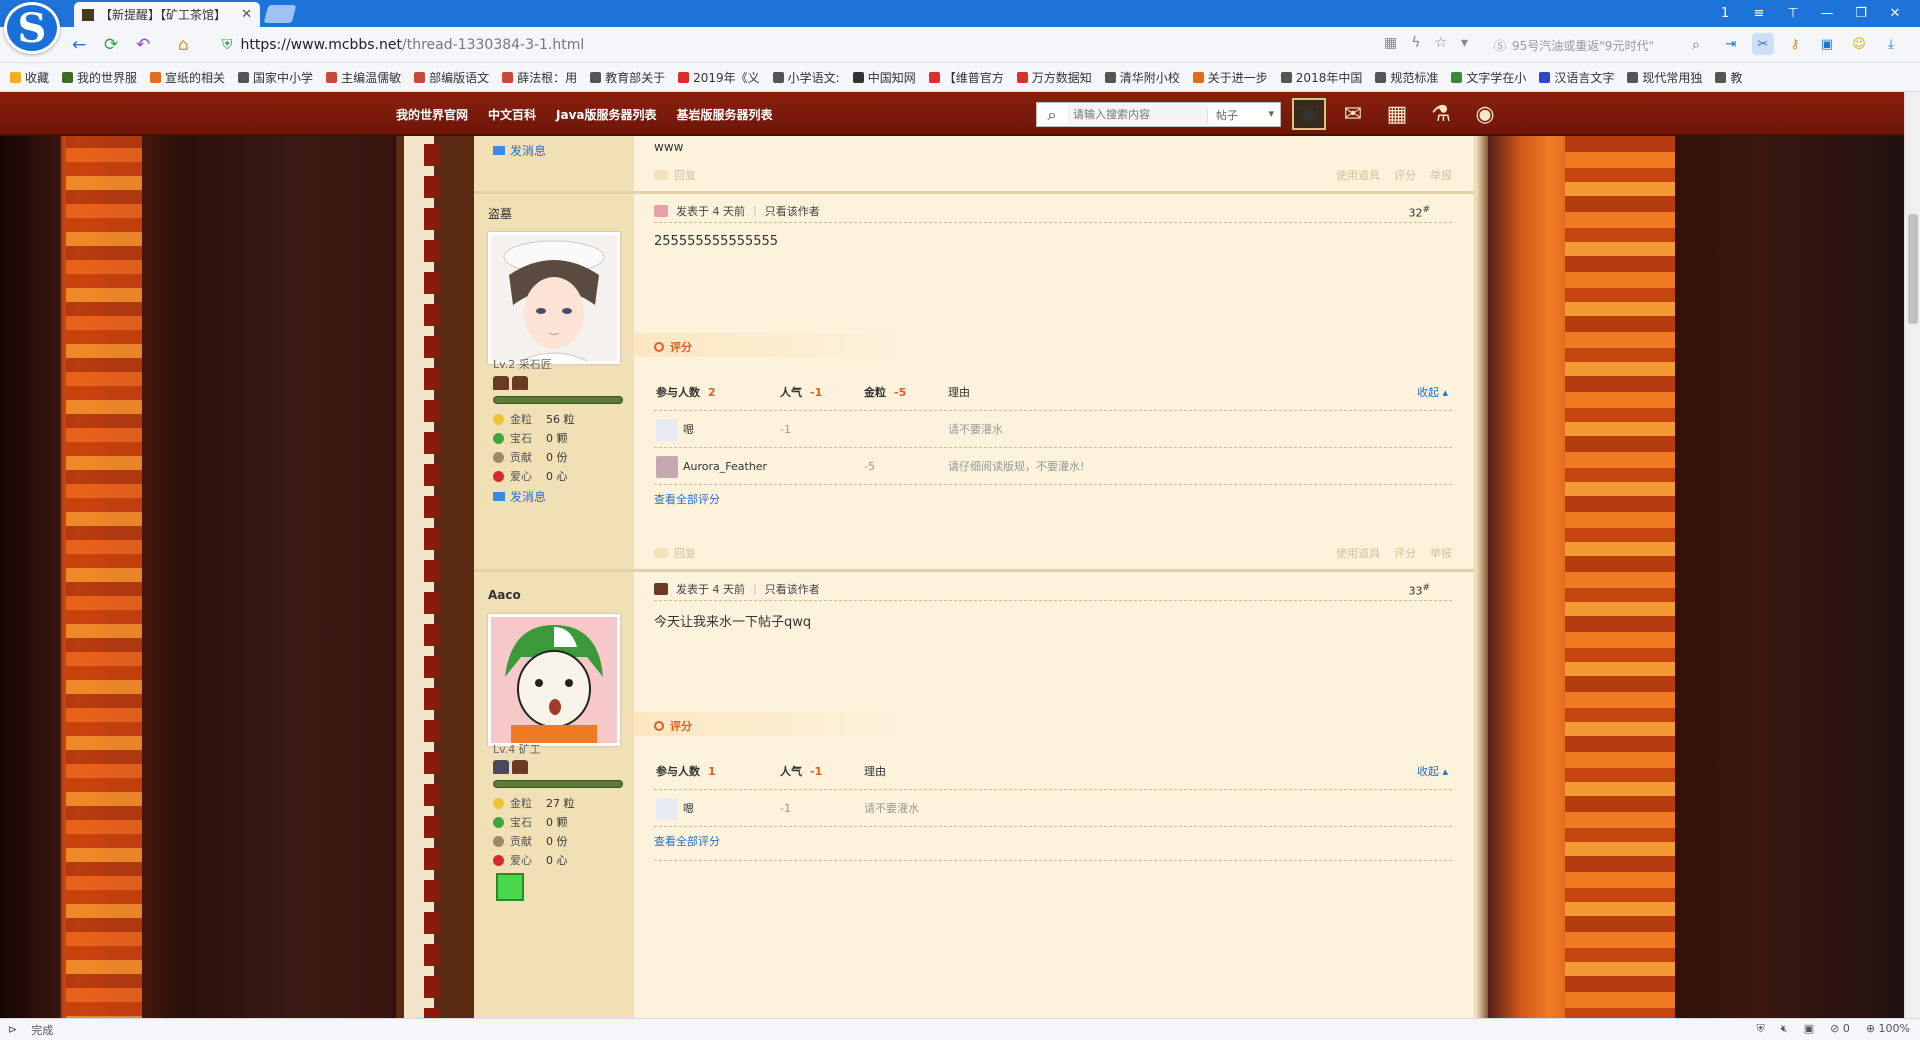 This screenshot has height=1040, width=1920. What do you see at coordinates (1321, 77) in the screenshot?
I see `bookmark-item: 2018年中国` at bounding box center [1321, 77].